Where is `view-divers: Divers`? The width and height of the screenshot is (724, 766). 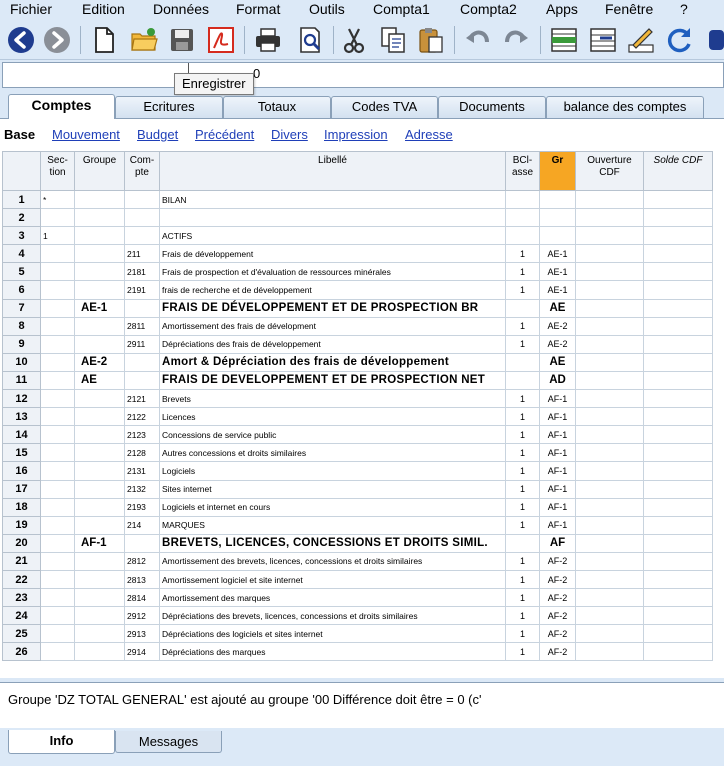
view-divers: Divers is located at coordinates (289, 134).